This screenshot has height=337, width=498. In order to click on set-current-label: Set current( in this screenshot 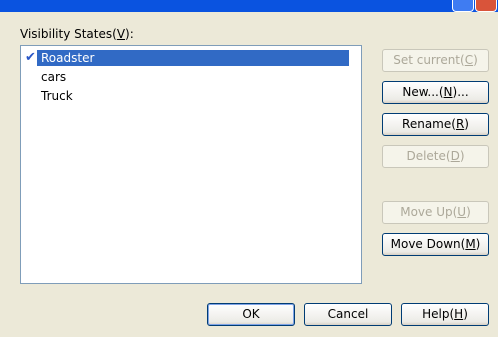, I will do `click(429, 60)`.